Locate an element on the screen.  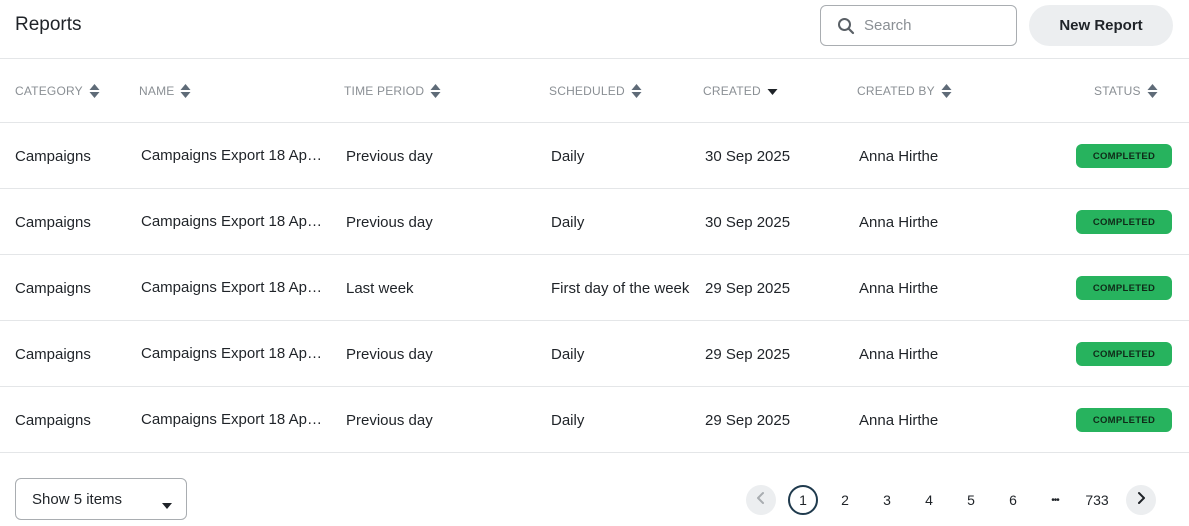
column-header-status: STATUS is located at coordinates (1126, 91).